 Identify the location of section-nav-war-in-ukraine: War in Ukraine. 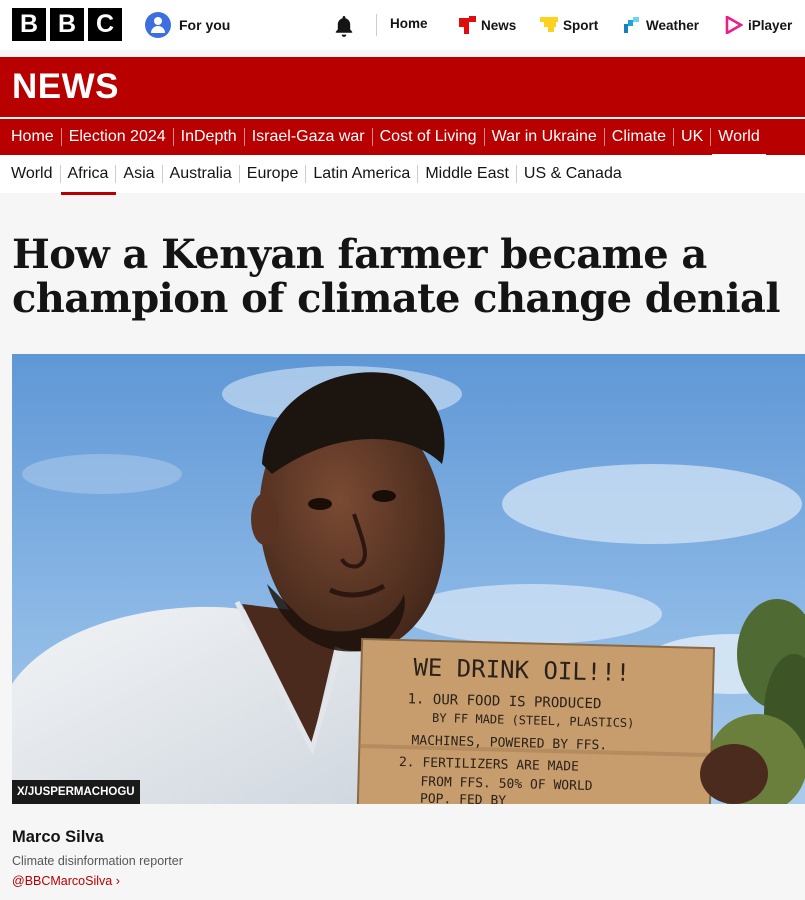
(544, 137).